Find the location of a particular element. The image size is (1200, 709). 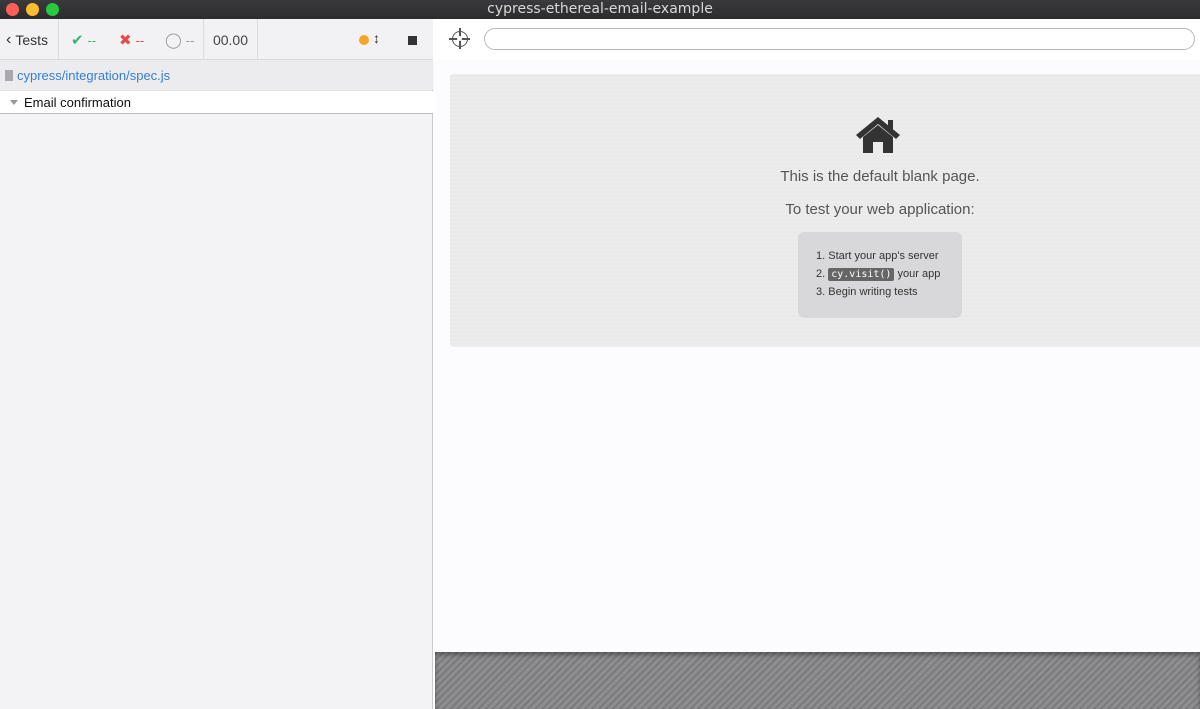

file-icon is located at coordinates (9, 75).